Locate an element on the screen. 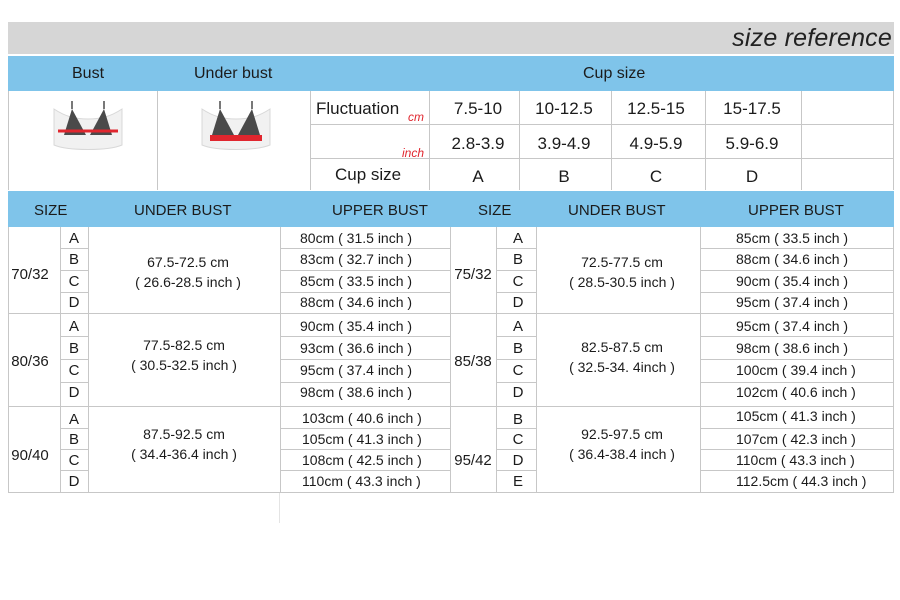  size-label: 90/40 is located at coordinates (30, 455).